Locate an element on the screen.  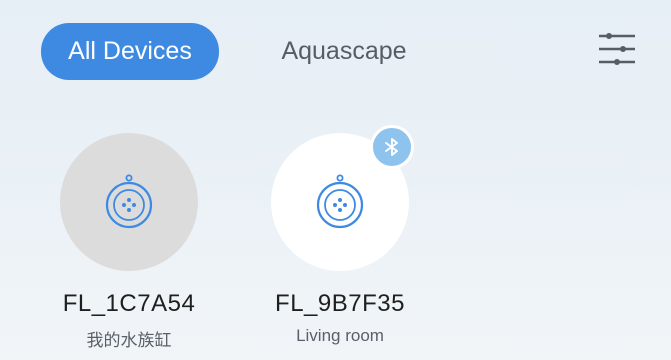
bluetooth-icon is located at coordinates (391, 147).